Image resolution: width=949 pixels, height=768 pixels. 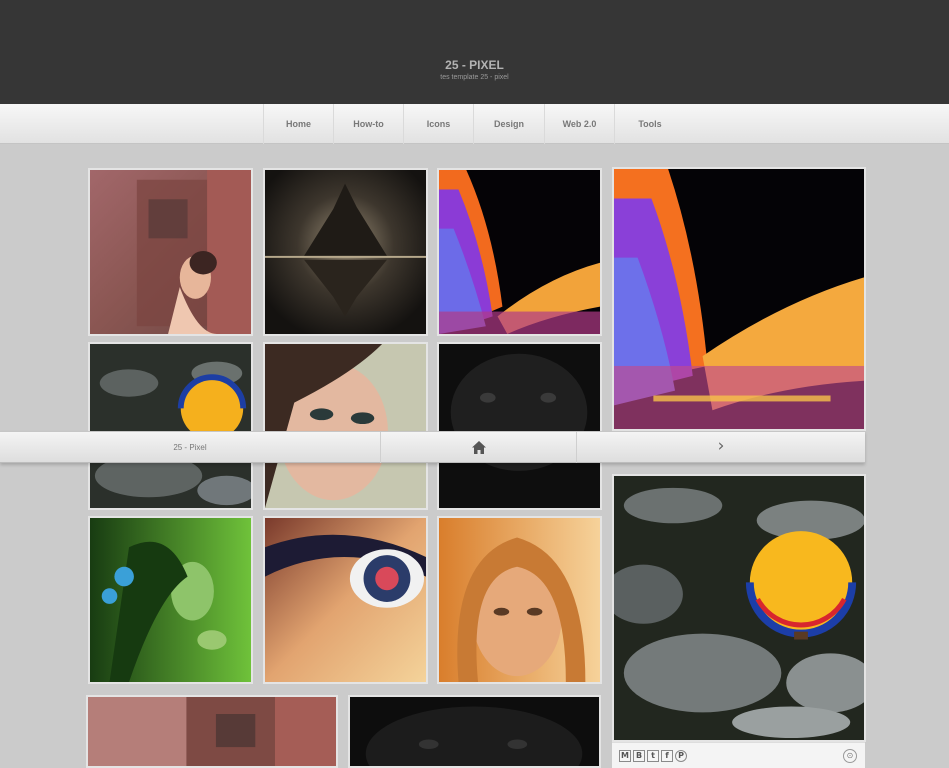 I want to click on thumbnail-woman-train-large, so click(x=212, y=731).